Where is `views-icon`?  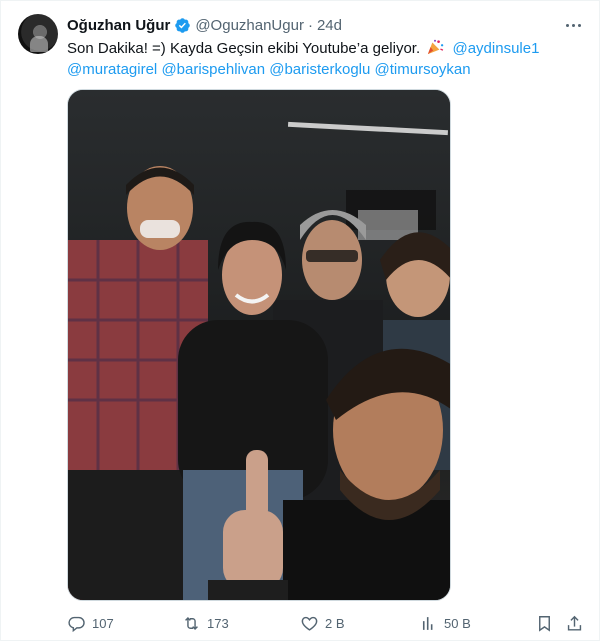 views-icon is located at coordinates (427, 623).